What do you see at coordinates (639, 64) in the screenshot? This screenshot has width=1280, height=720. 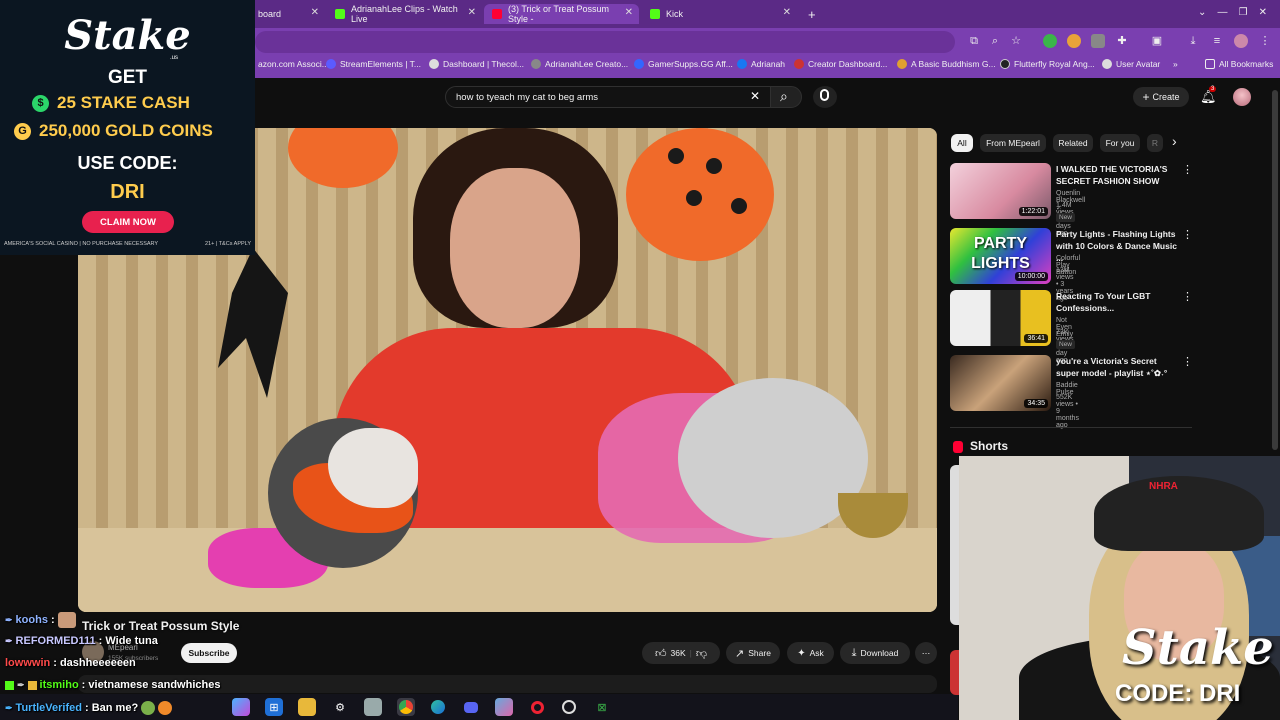 I see `gamersupps-icon` at bounding box center [639, 64].